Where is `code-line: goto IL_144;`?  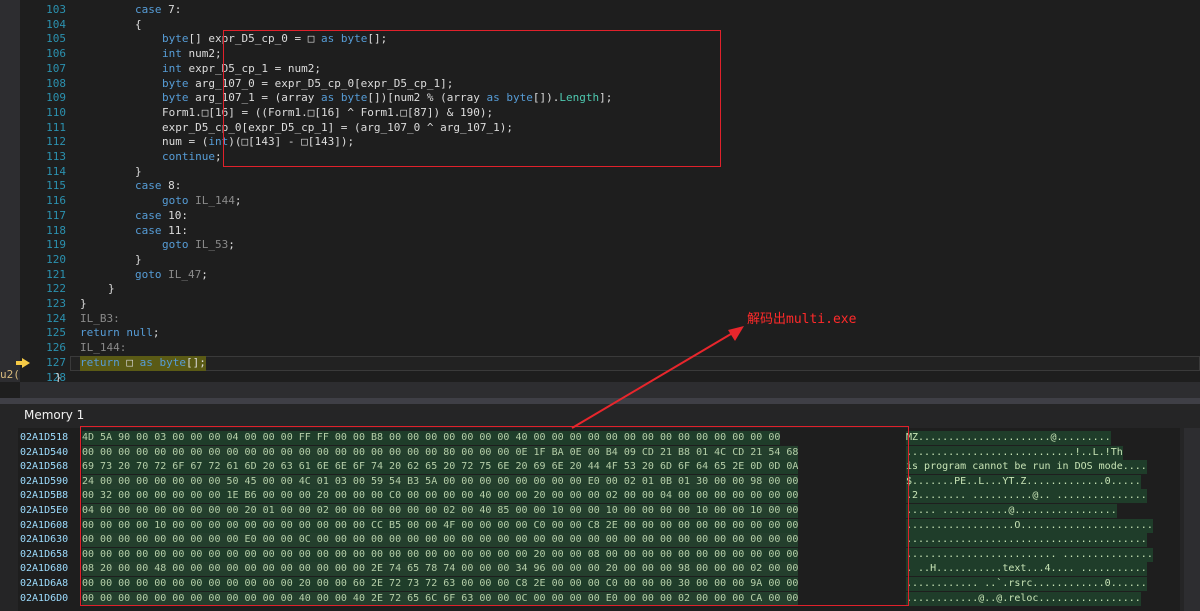 code-line: goto IL_144; is located at coordinates (202, 201).